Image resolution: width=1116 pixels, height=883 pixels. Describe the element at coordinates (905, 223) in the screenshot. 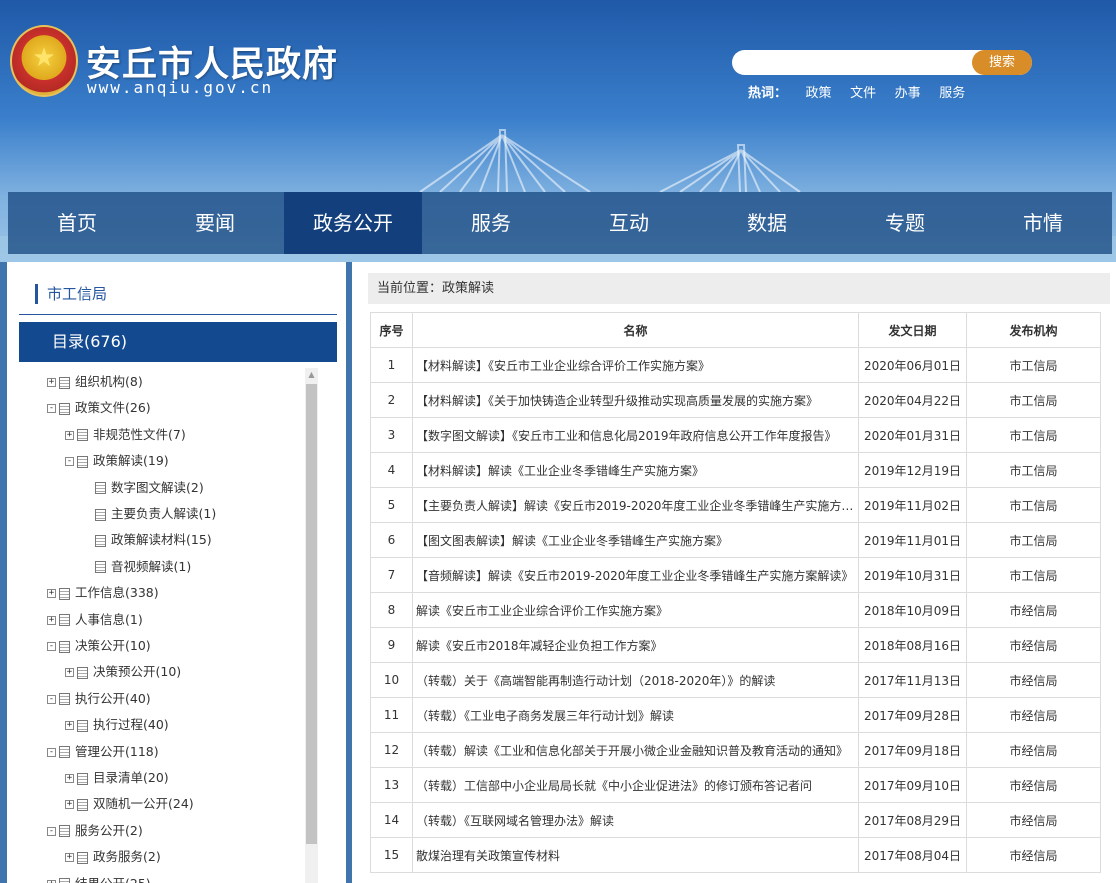

I see `nav-item-topics: 专题` at that location.